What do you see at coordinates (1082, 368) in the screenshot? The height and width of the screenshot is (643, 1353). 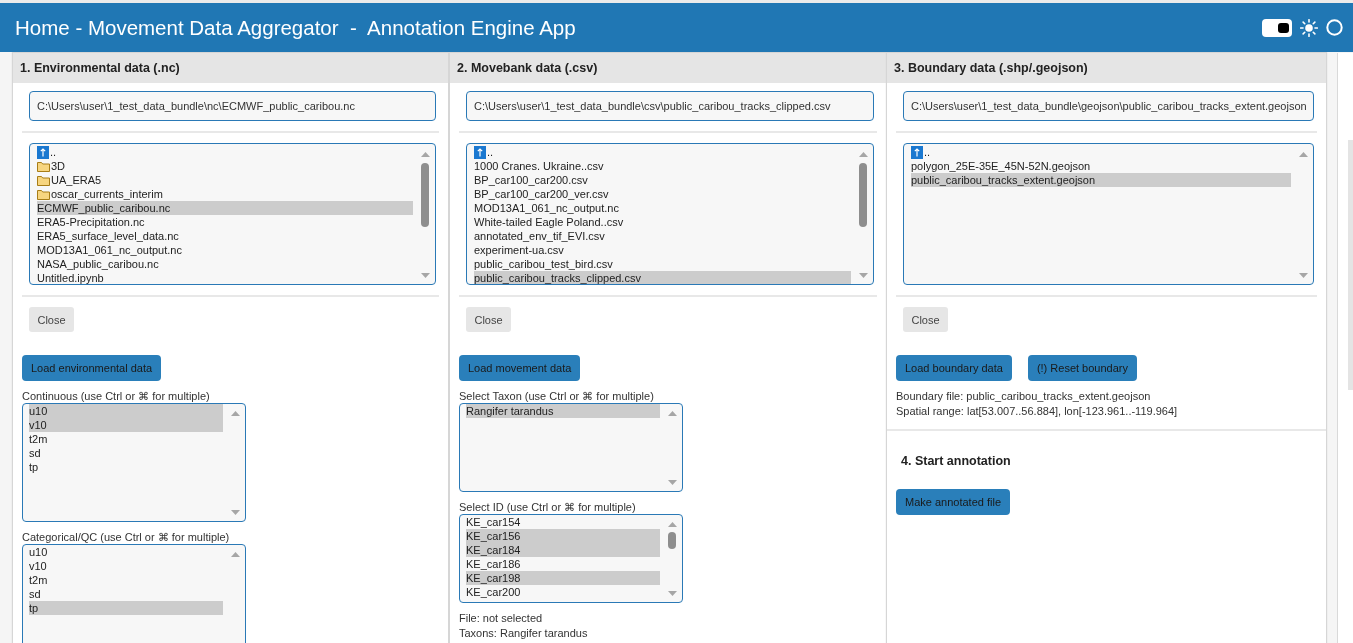 I see `action-button: (!) Reset boundary` at bounding box center [1082, 368].